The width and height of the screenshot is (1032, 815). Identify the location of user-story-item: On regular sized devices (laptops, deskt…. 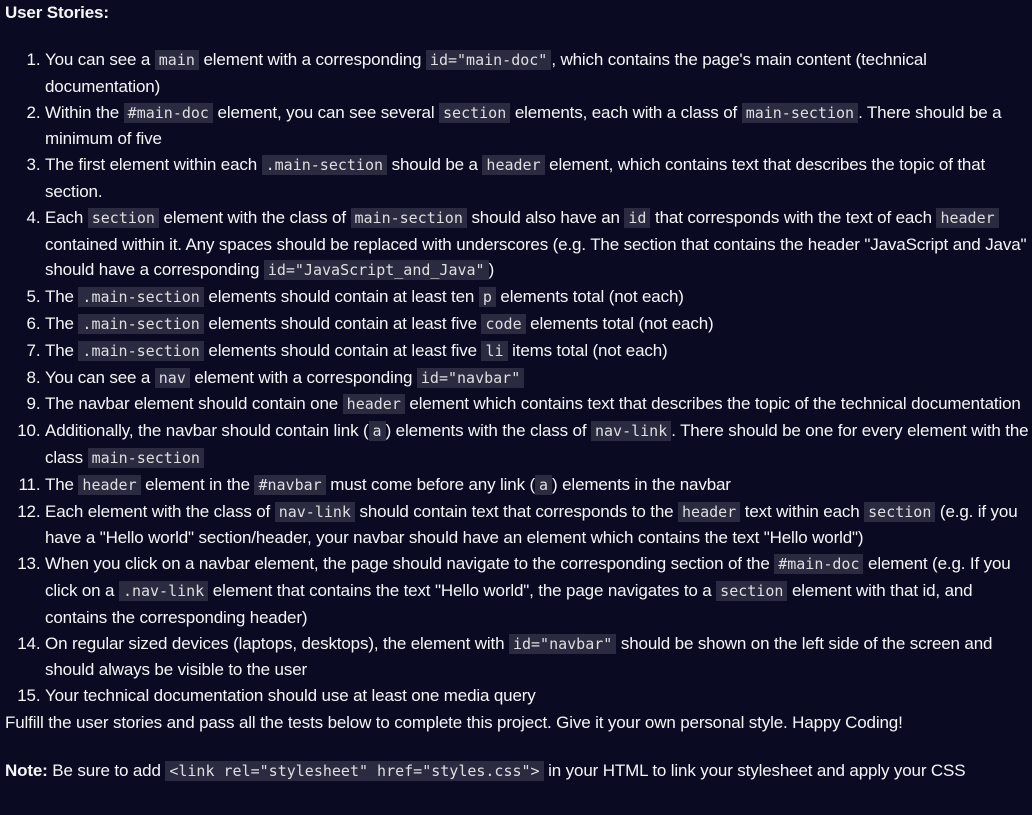
(537, 657).